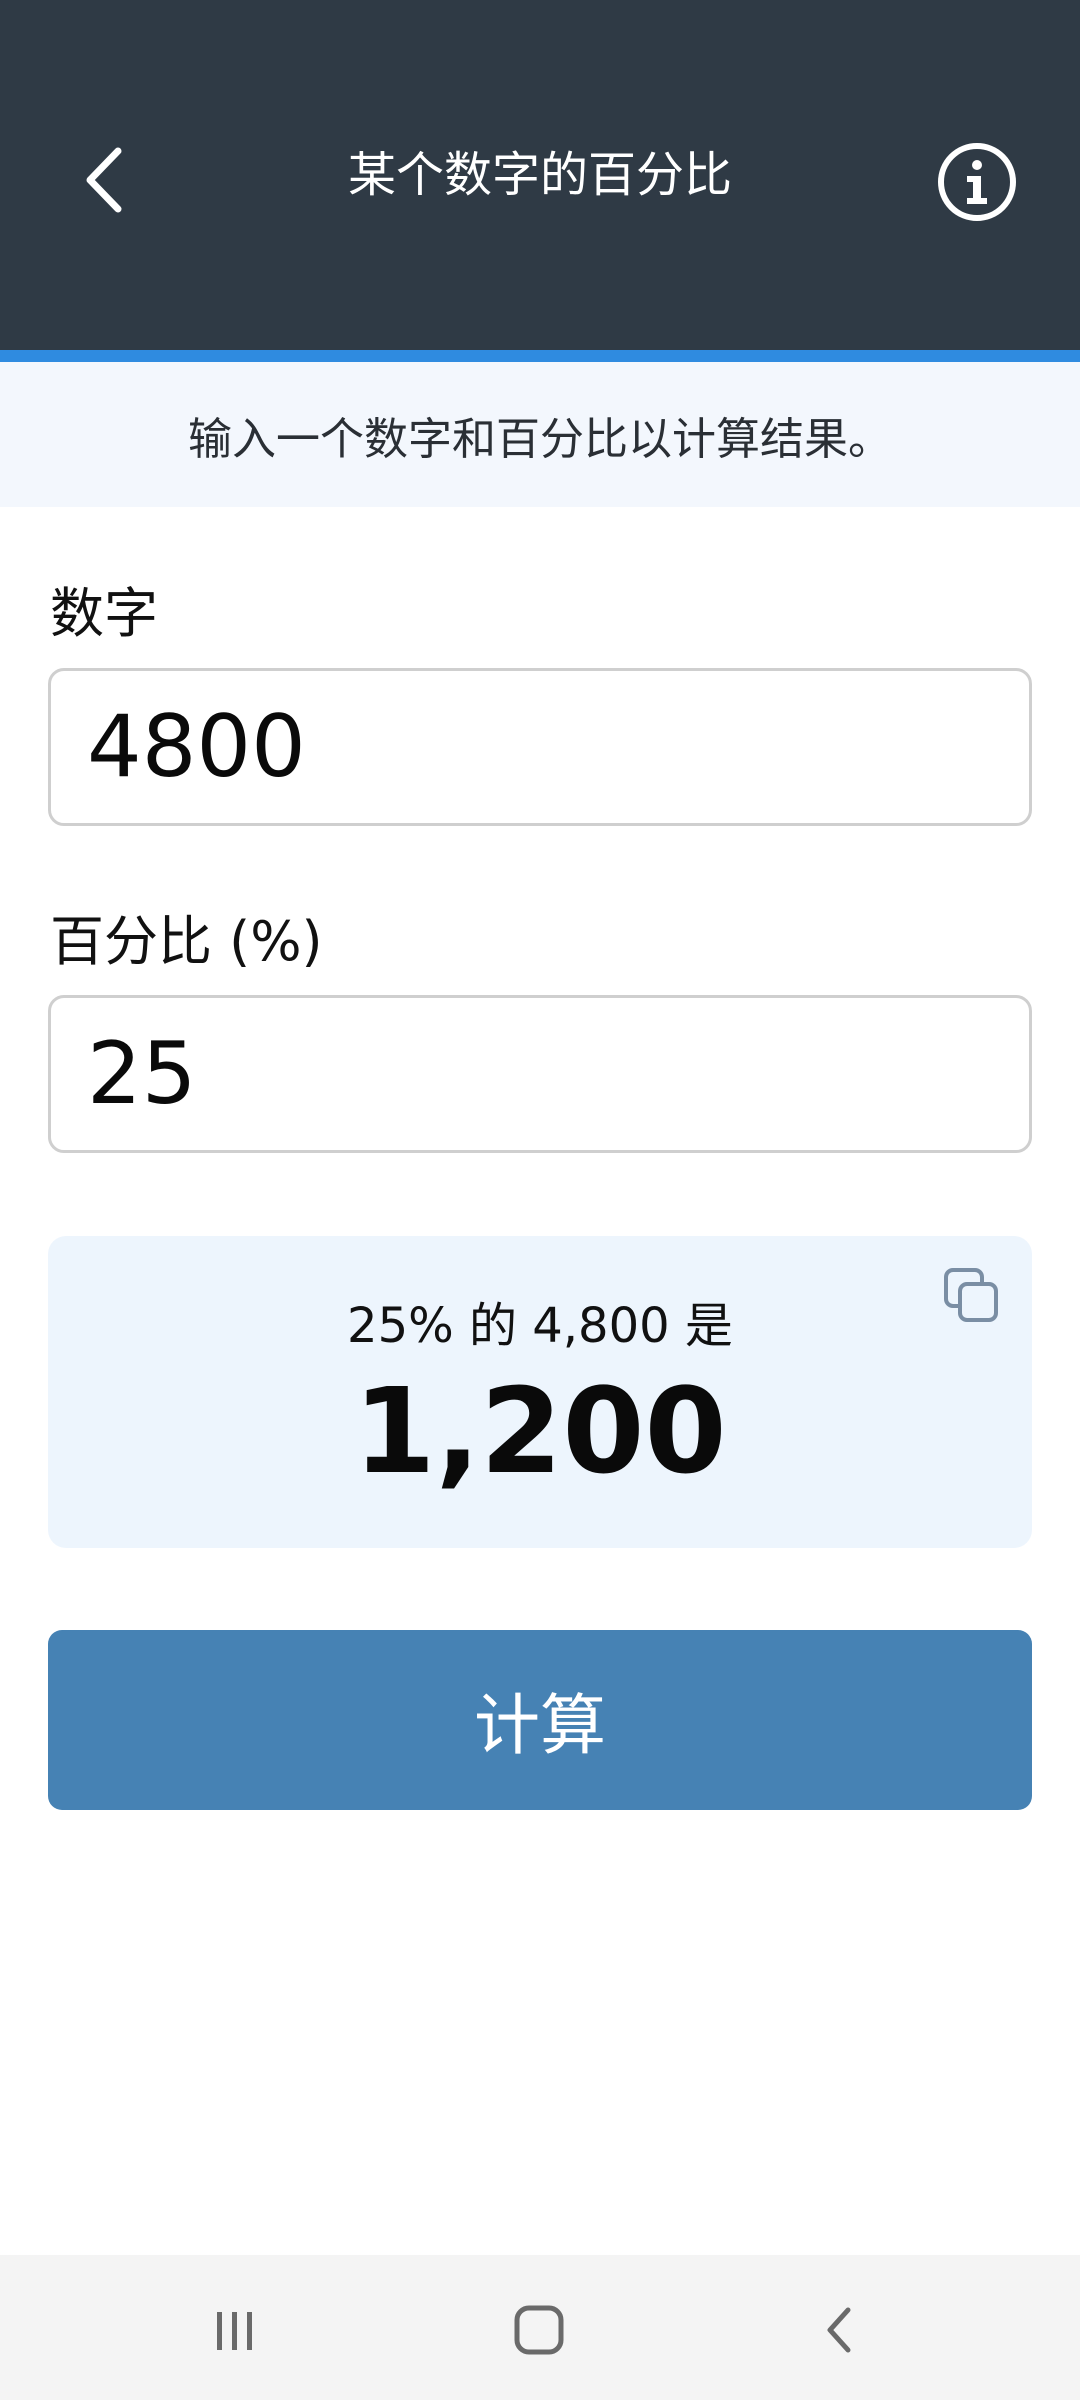 The height and width of the screenshot is (2400, 1080). I want to click on system-nav-bar, so click(540, 2327).